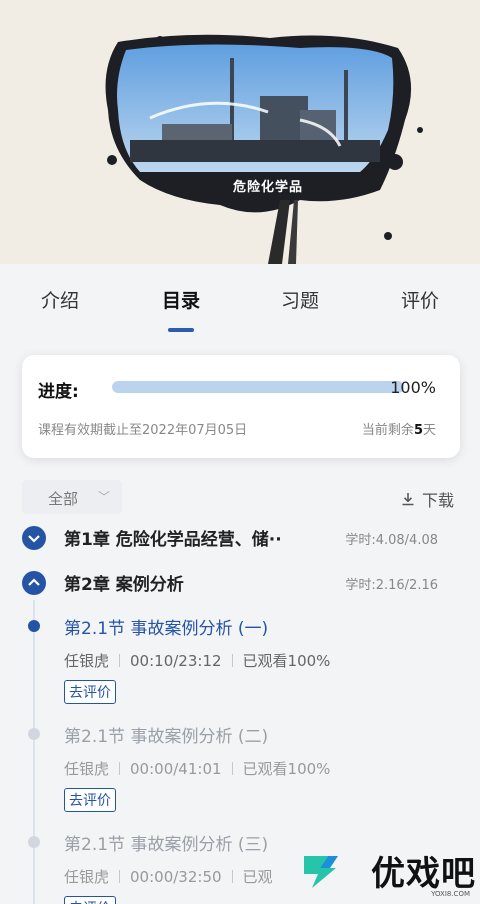 The image size is (480, 904). What do you see at coordinates (60, 299) in the screenshot?
I see `tab-intro: 介绍` at bounding box center [60, 299].